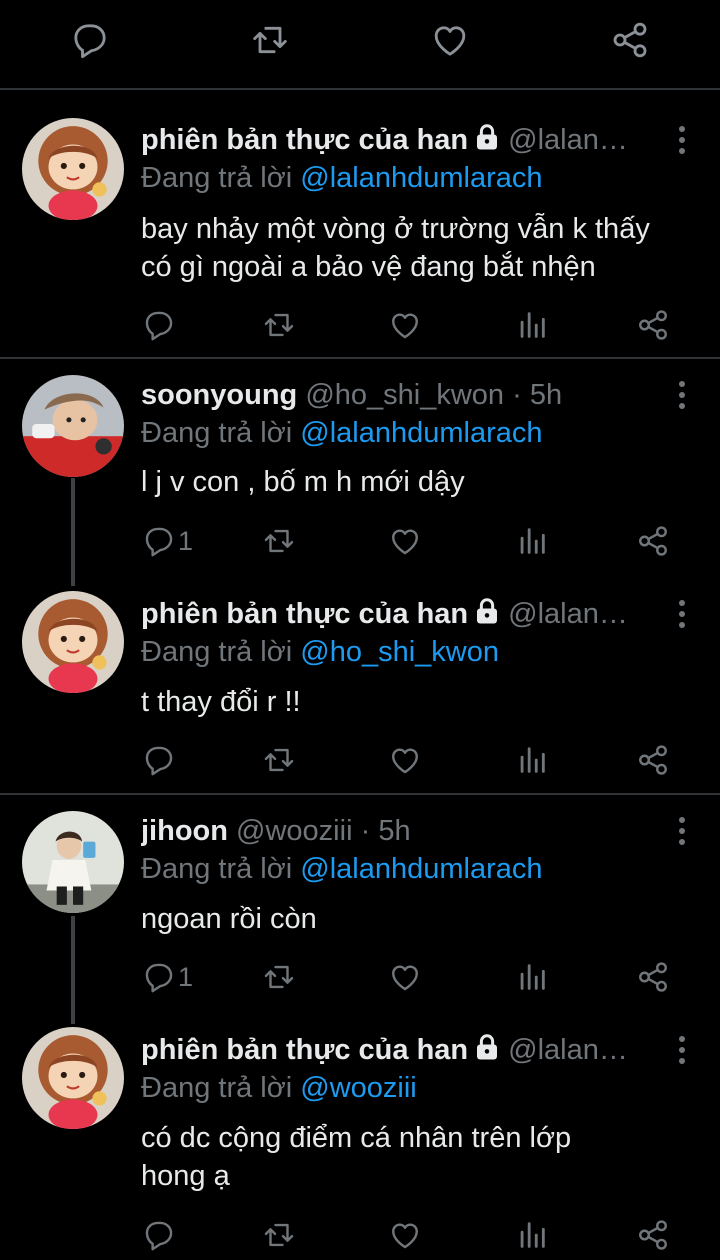 Image resolution: width=720 pixels, height=1260 pixels. Describe the element at coordinates (221, 702) in the screenshot. I see `tweet-text-line: t thay đổi r !!` at that location.